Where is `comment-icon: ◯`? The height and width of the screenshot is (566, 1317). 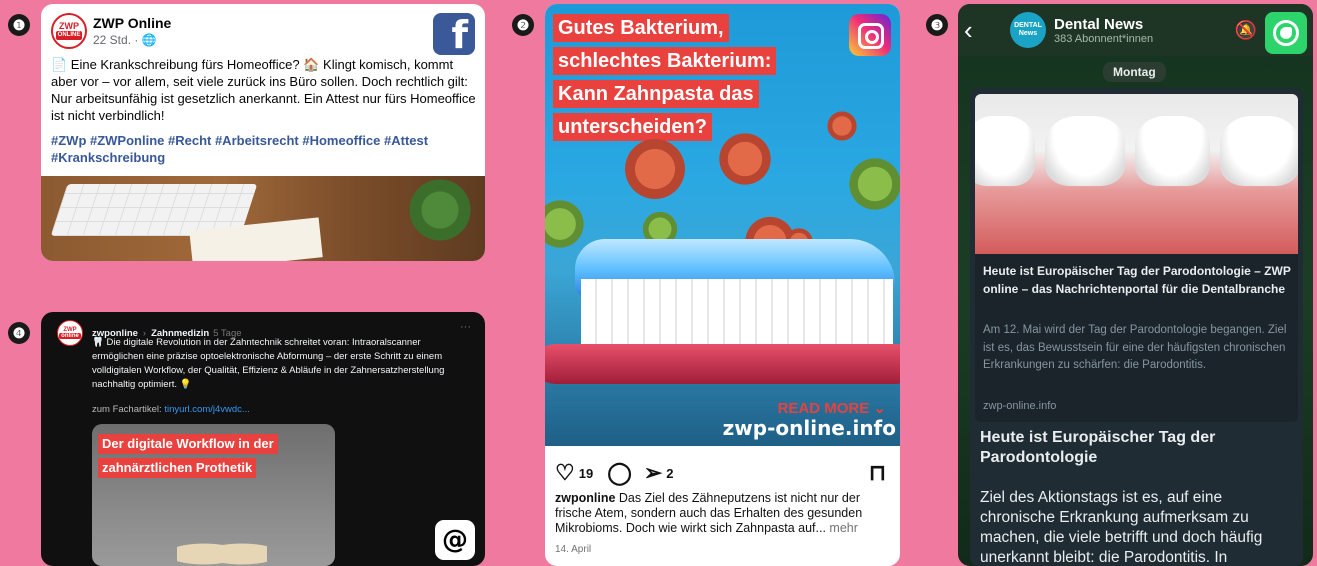
comment-icon: ◯ is located at coordinates (619, 473).